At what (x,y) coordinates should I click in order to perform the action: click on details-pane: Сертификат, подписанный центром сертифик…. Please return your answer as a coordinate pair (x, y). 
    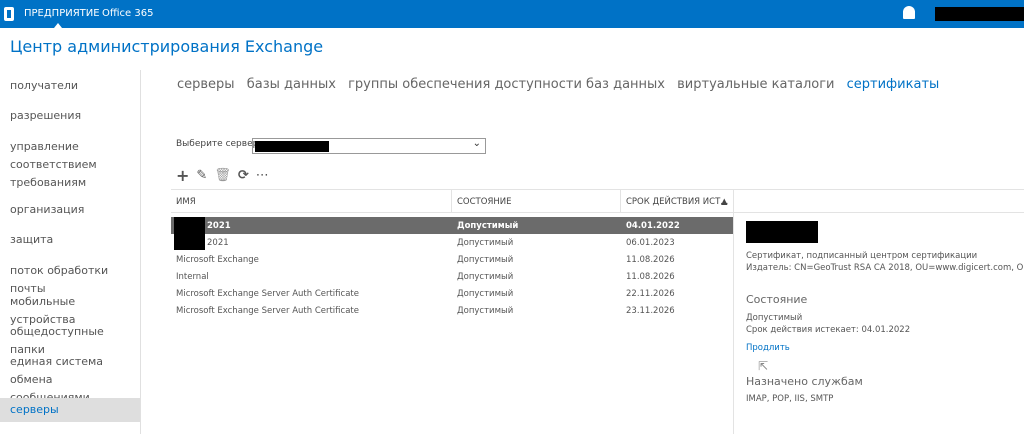
    Looking at the image, I should click on (878, 323).